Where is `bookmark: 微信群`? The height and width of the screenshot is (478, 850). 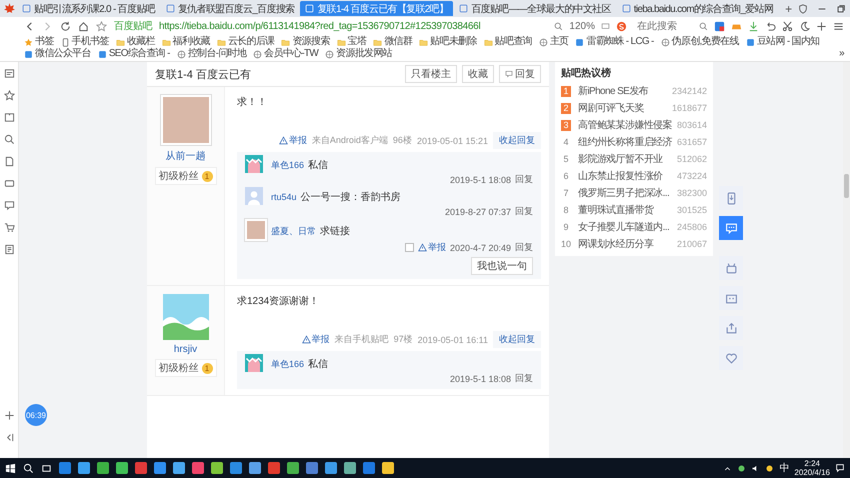 bookmark: 微信群 is located at coordinates (392, 42).